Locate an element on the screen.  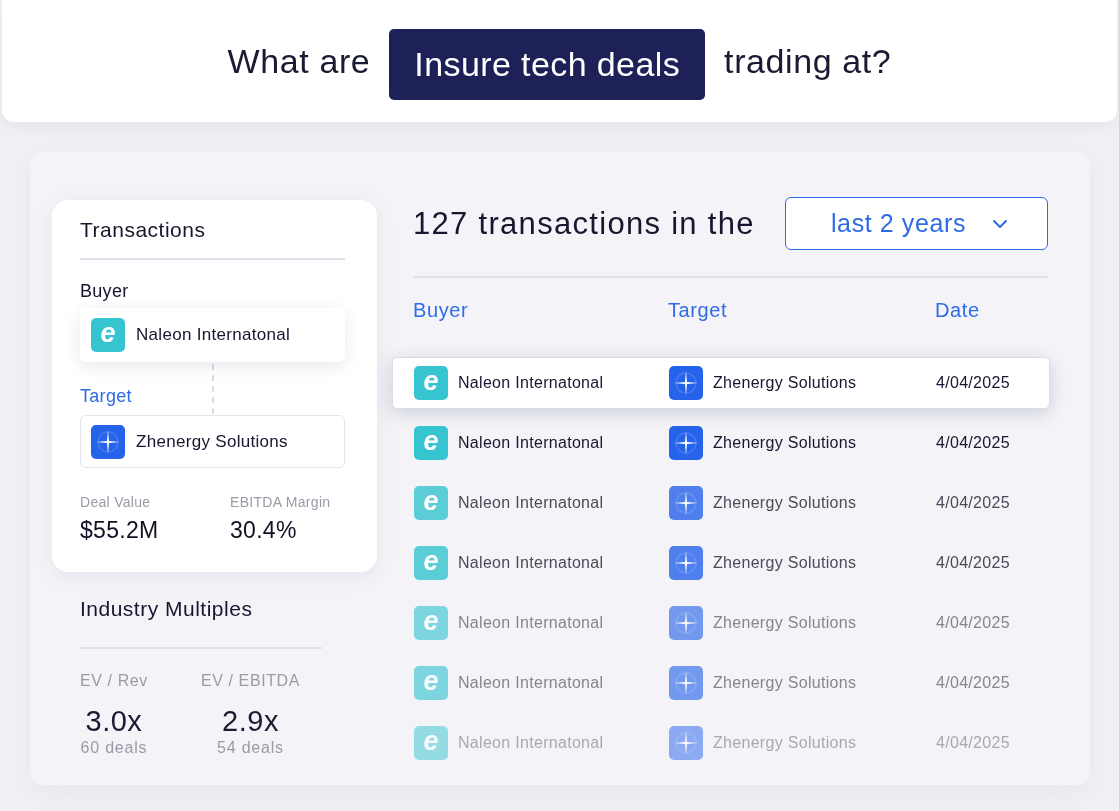
company-name: Zhenergy Solutions is located at coordinates (212, 441).